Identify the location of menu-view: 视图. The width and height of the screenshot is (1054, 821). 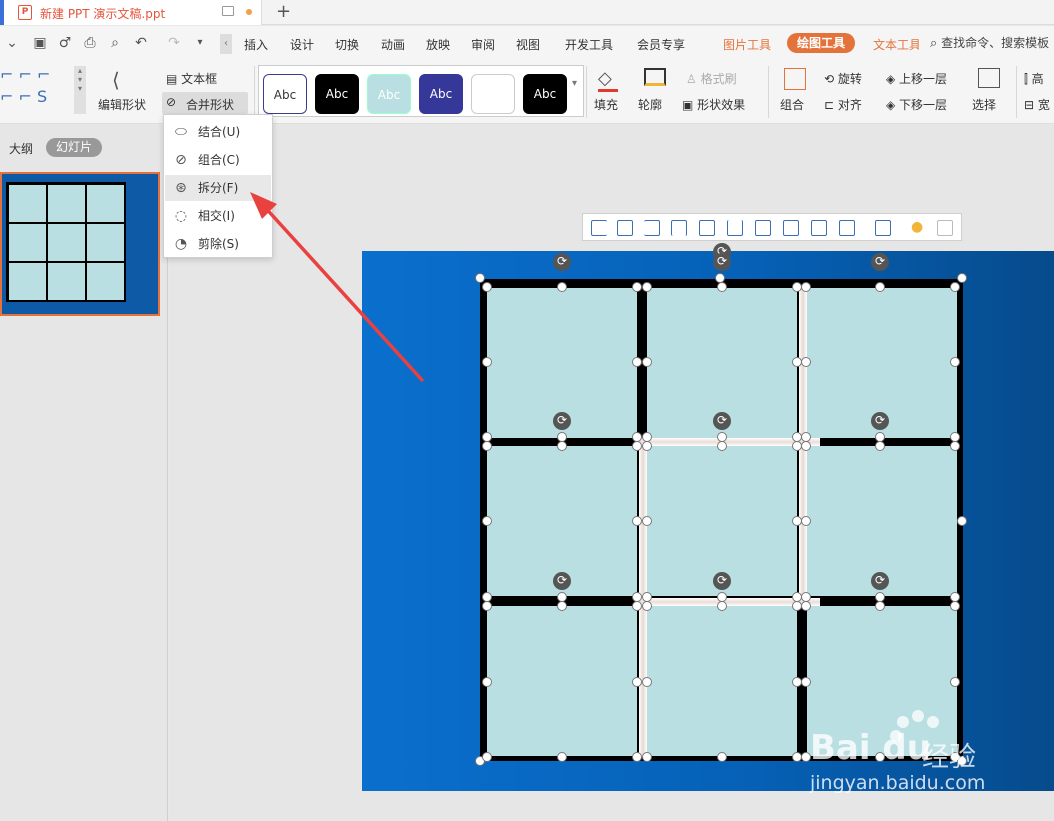
(528, 44).